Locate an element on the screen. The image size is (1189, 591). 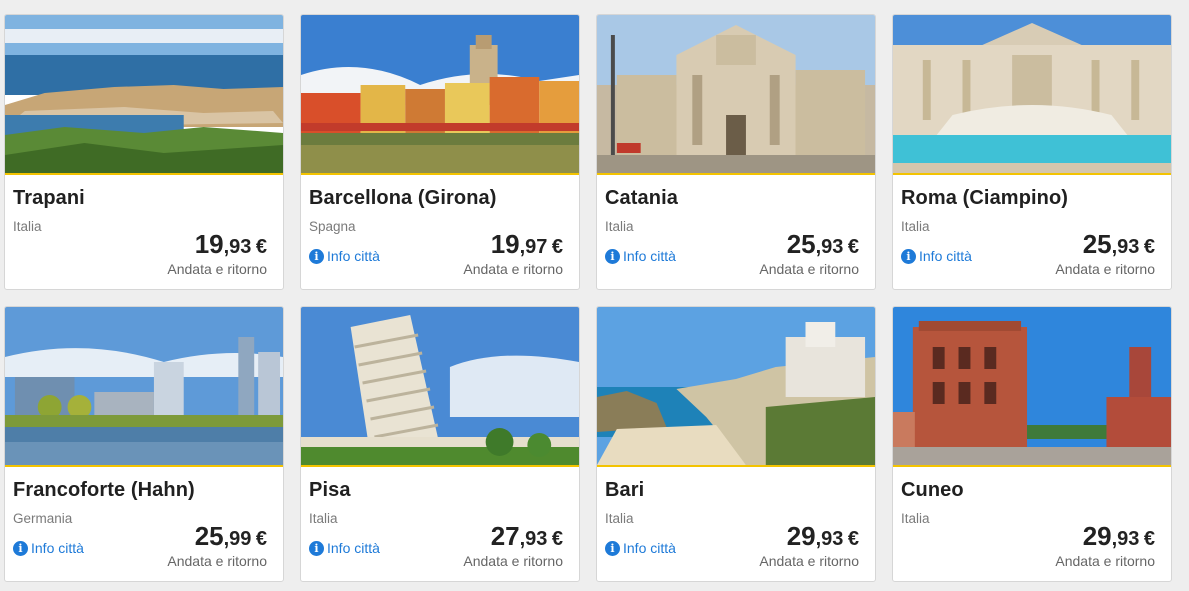
price-decimal: ,99 is located at coordinates (237, 539).